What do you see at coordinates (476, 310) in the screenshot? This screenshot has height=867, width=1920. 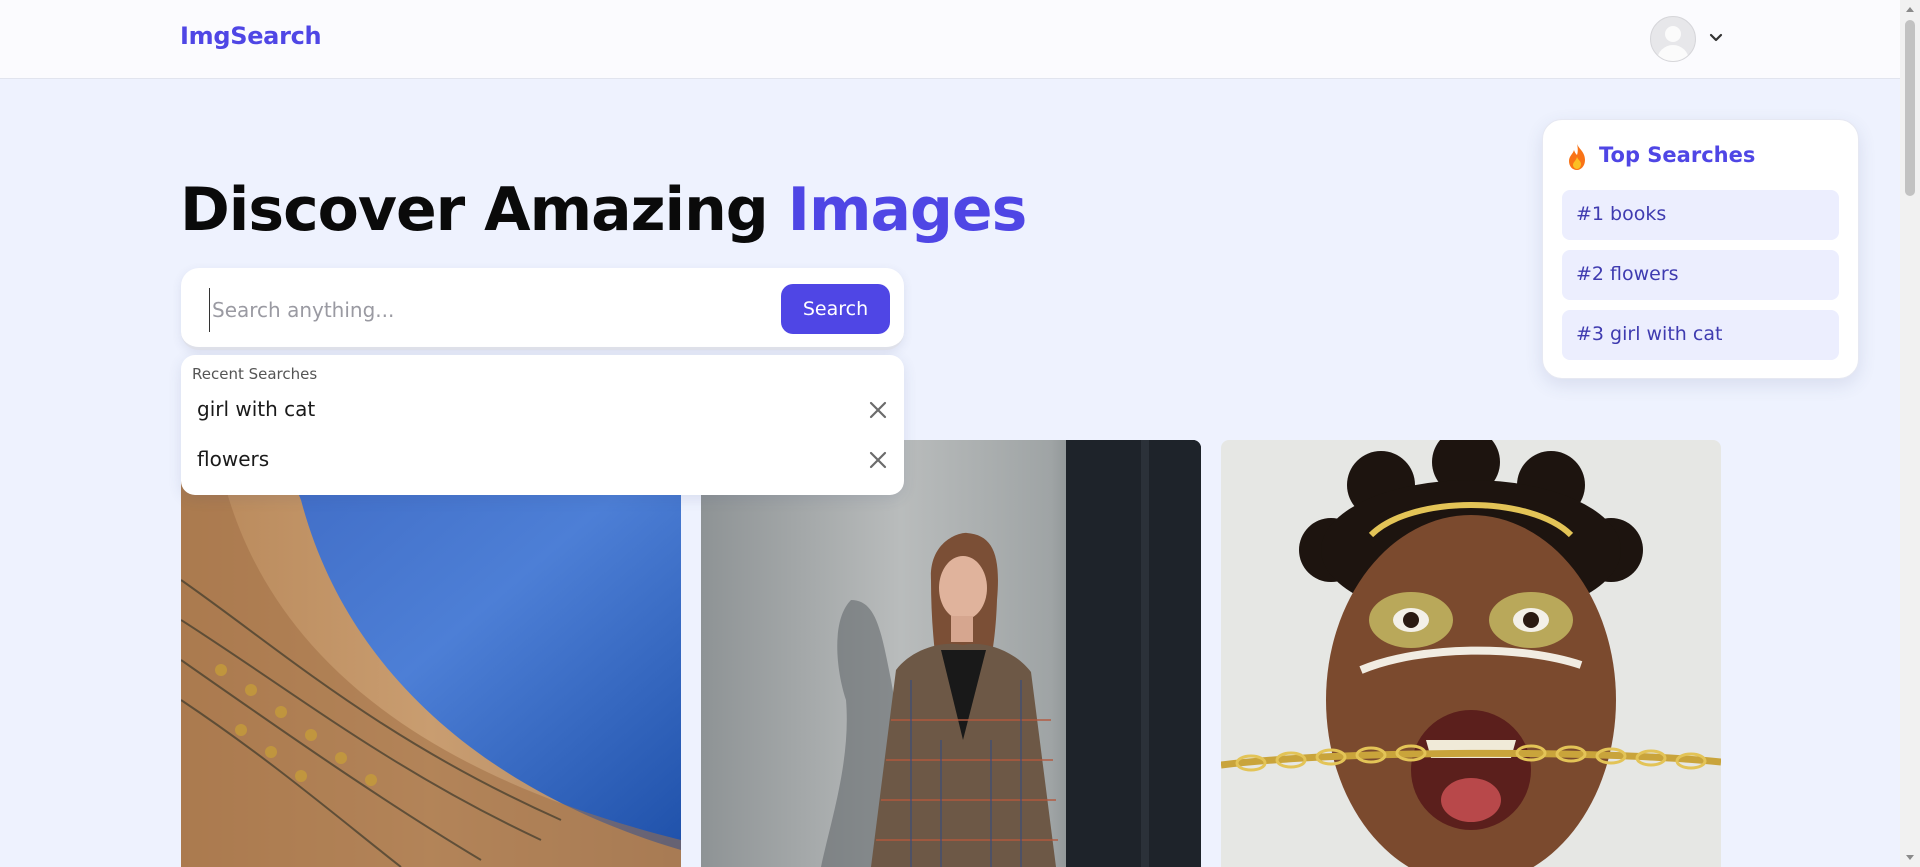 I see `search-input` at bounding box center [476, 310].